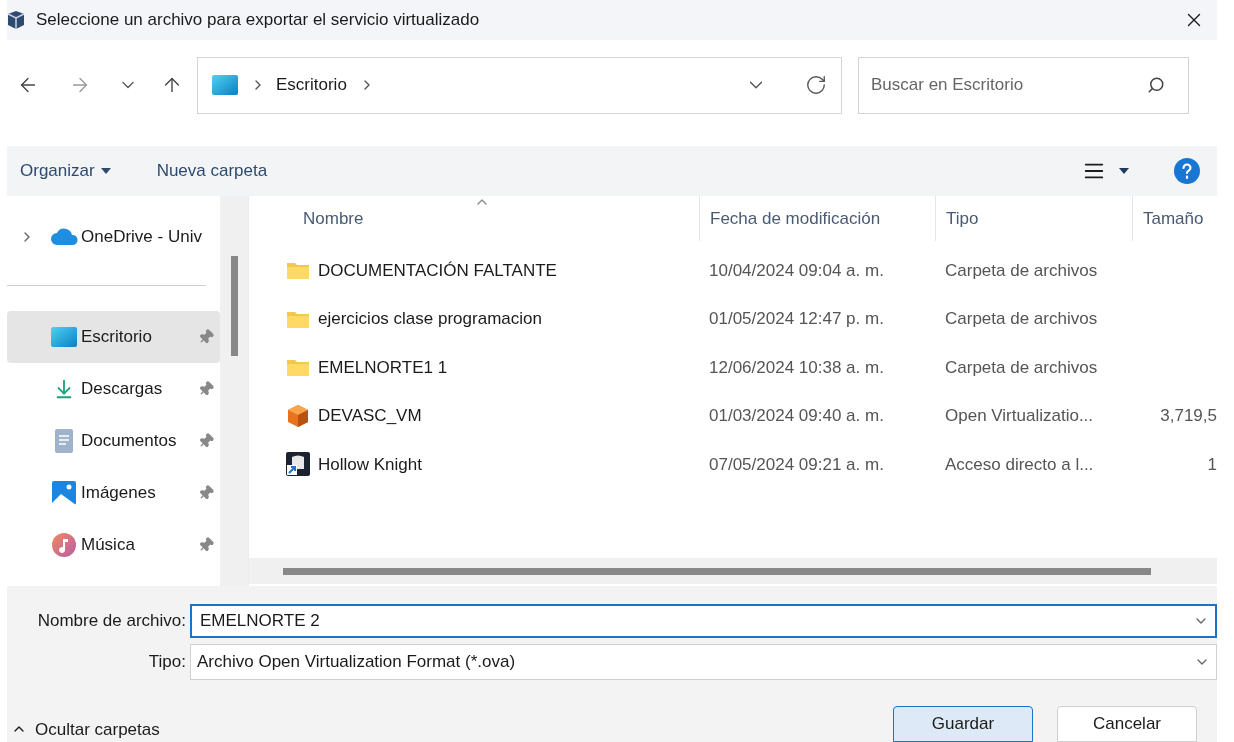 This screenshot has height=742, width=1234. Describe the element at coordinates (519, 85) in the screenshot. I see `address-bar: Escritorio` at that location.